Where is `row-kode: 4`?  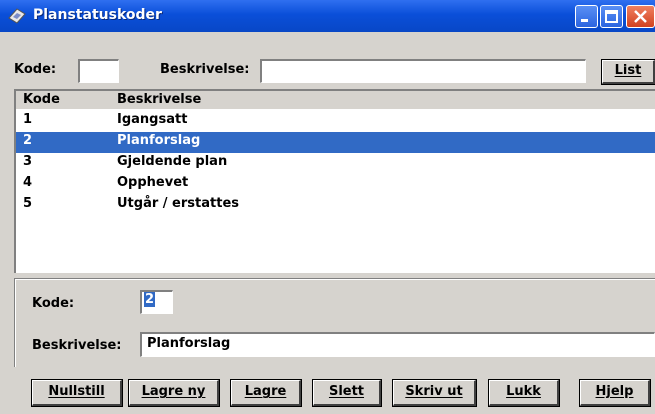 row-kode: 4 is located at coordinates (28, 182).